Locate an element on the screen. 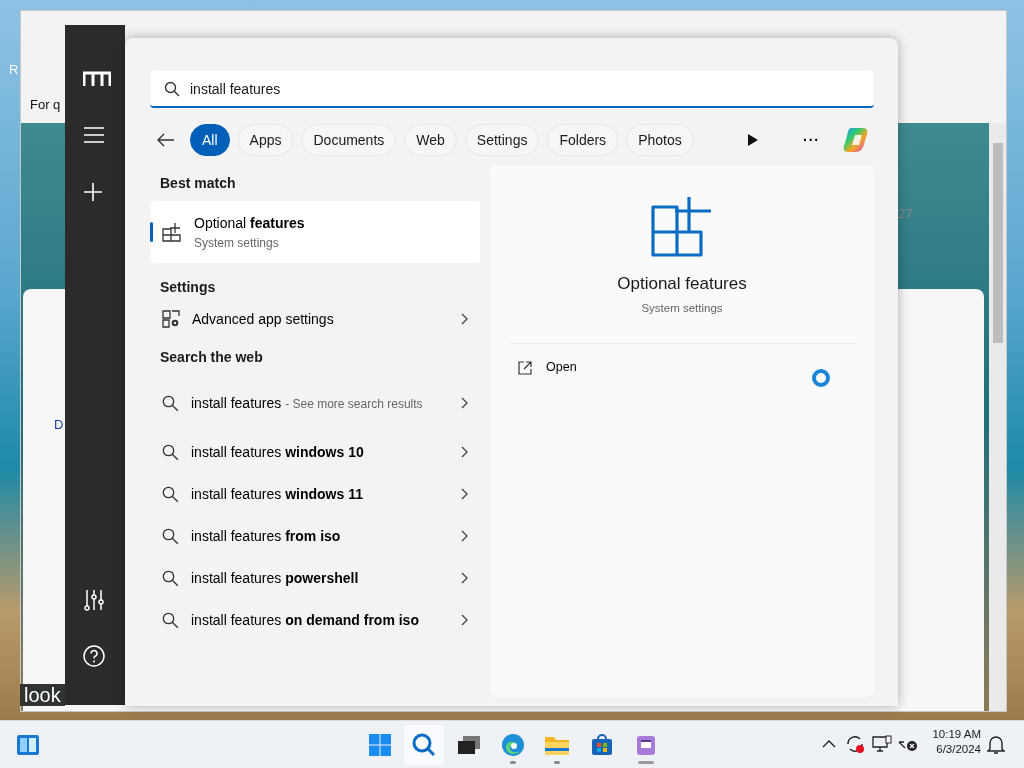 The image size is (1024, 768). filter-tab: Apps is located at coordinates (265, 140).